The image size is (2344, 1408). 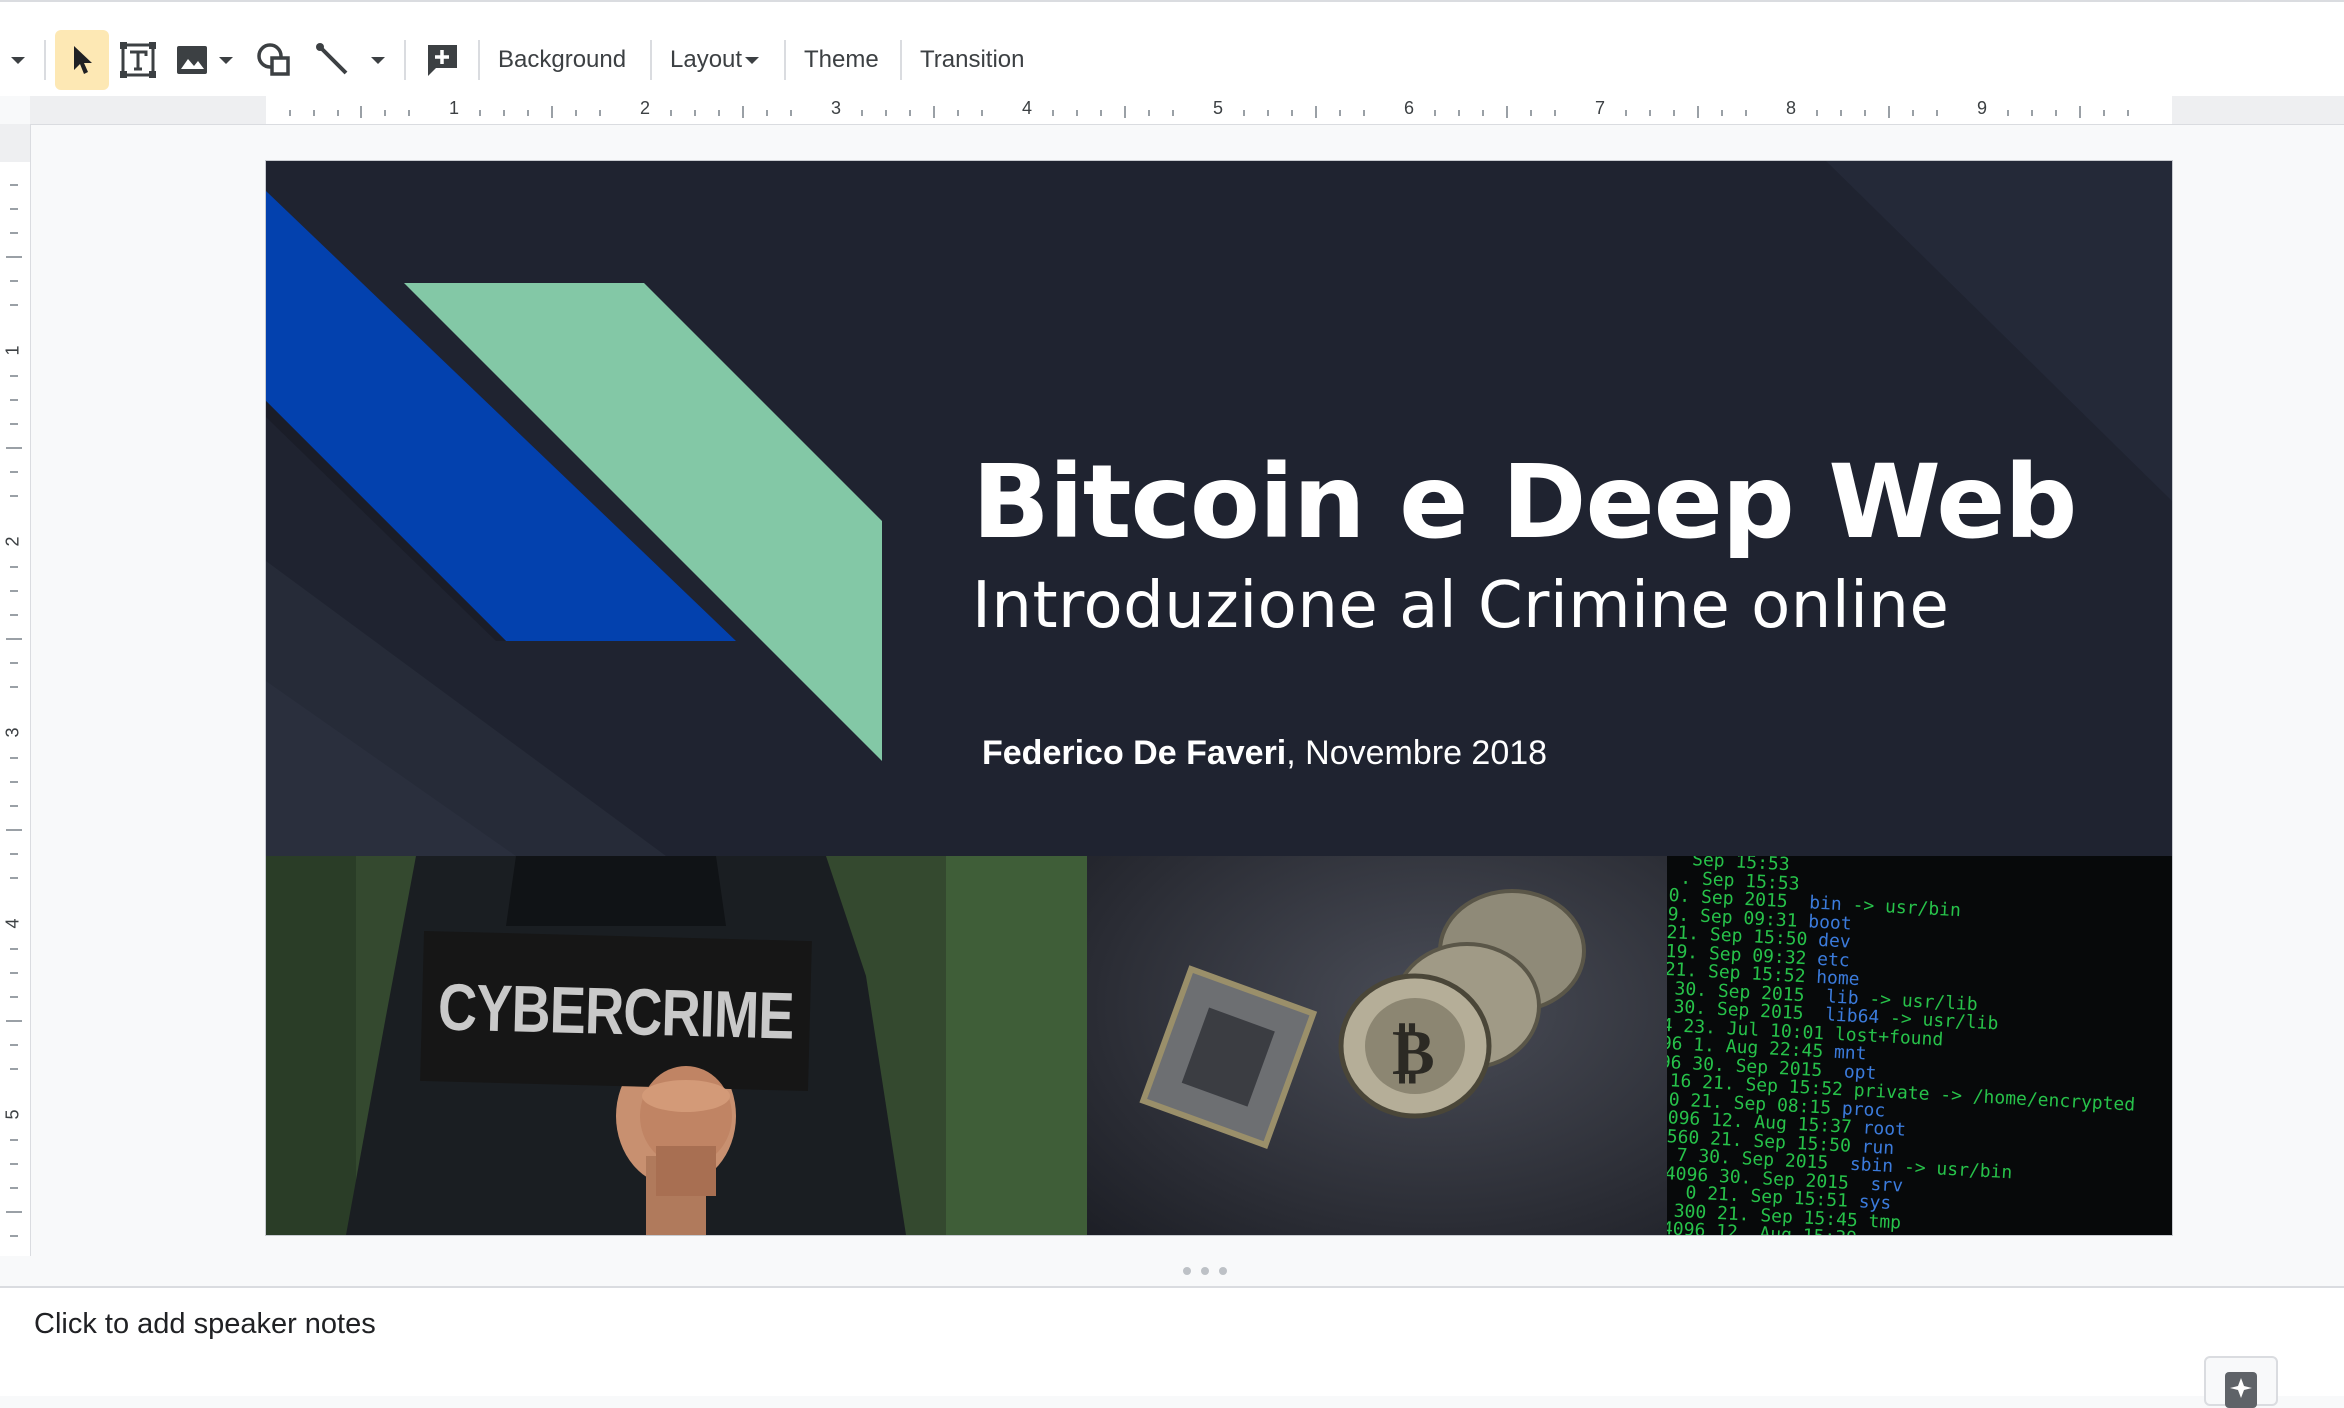 I want to click on theme-button: Theme, so click(x=841, y=60).